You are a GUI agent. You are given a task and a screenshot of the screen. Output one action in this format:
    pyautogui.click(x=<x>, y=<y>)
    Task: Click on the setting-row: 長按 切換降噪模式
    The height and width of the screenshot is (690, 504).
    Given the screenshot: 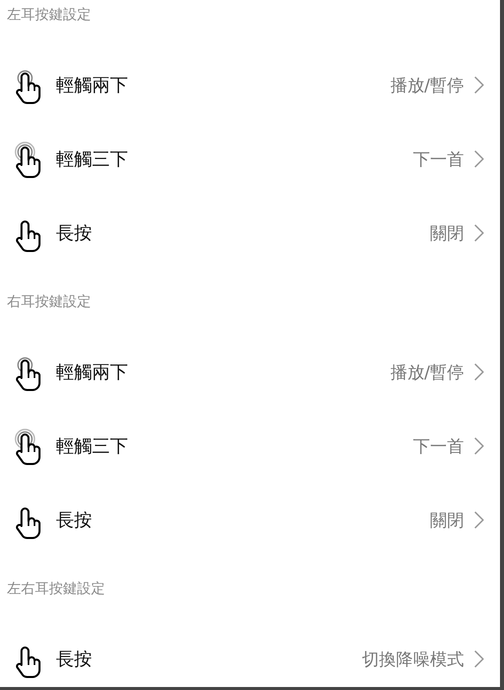 What is the action you would take?
    pyautogui.click(x=250, y=654)
    